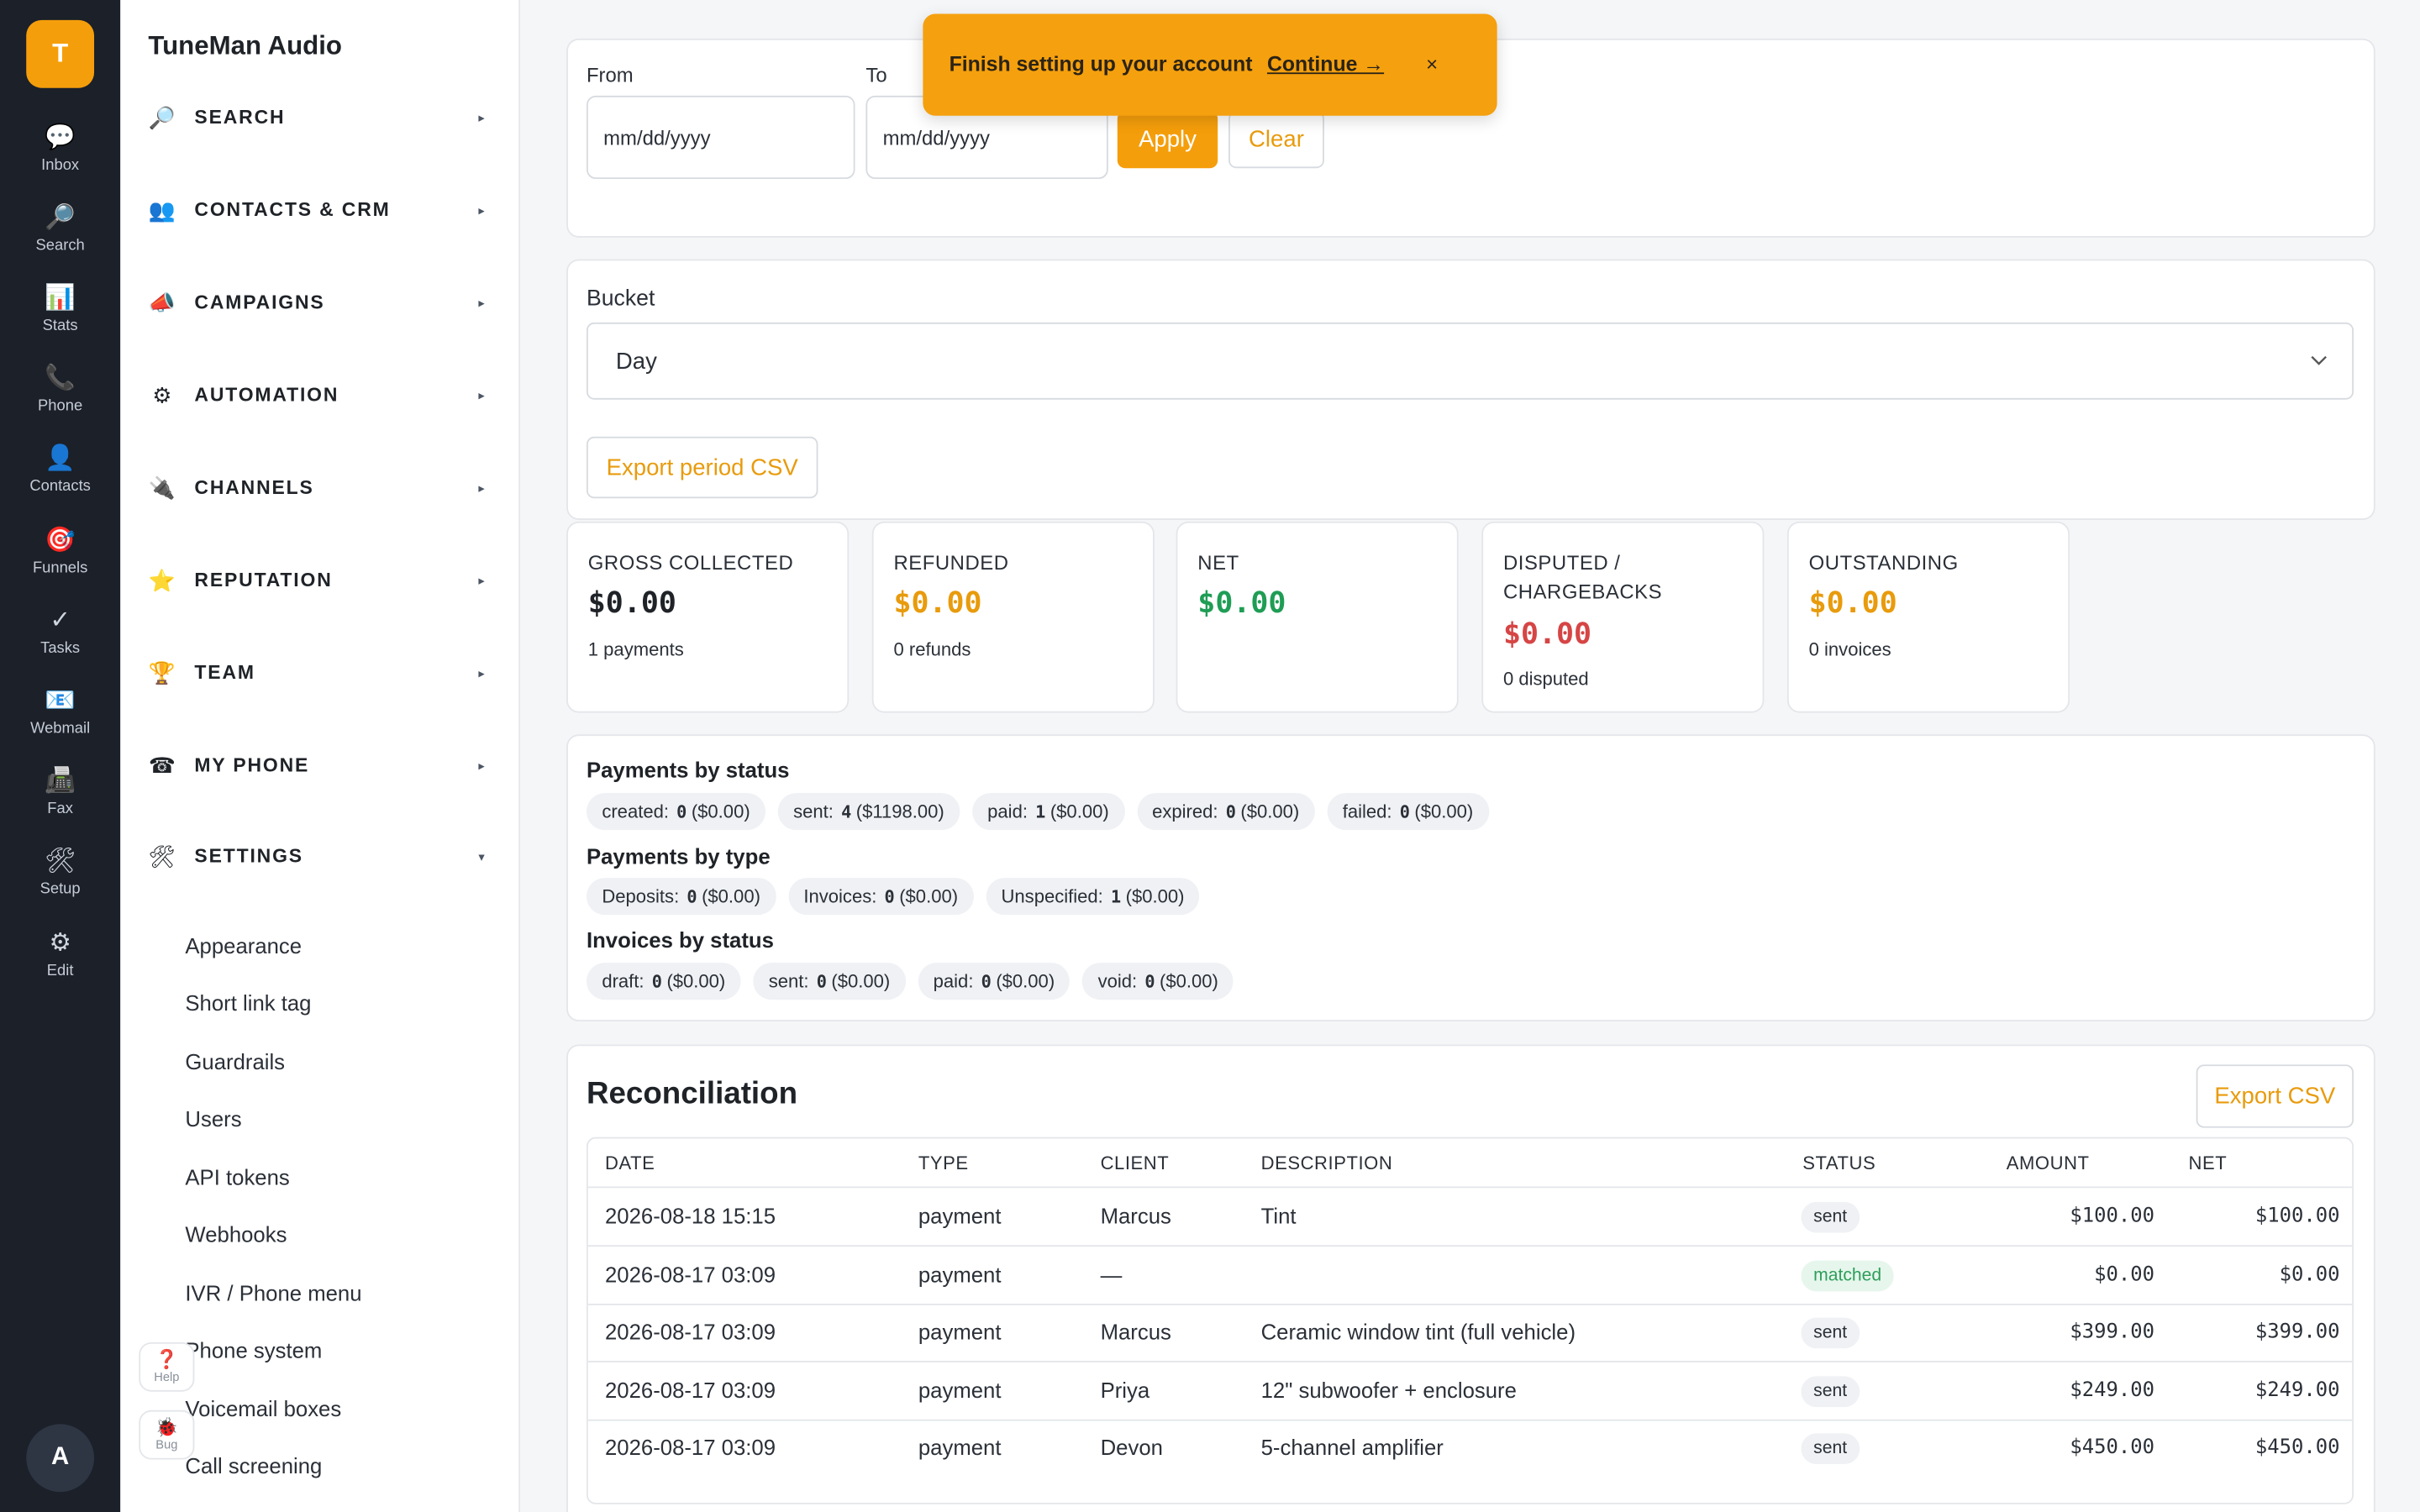 This screenshot has width=2420, height=1512. Describe the element at coordinates (60, 885) in the screenshot. I see `rail-item-setup: 🛠 Setup` at that location.